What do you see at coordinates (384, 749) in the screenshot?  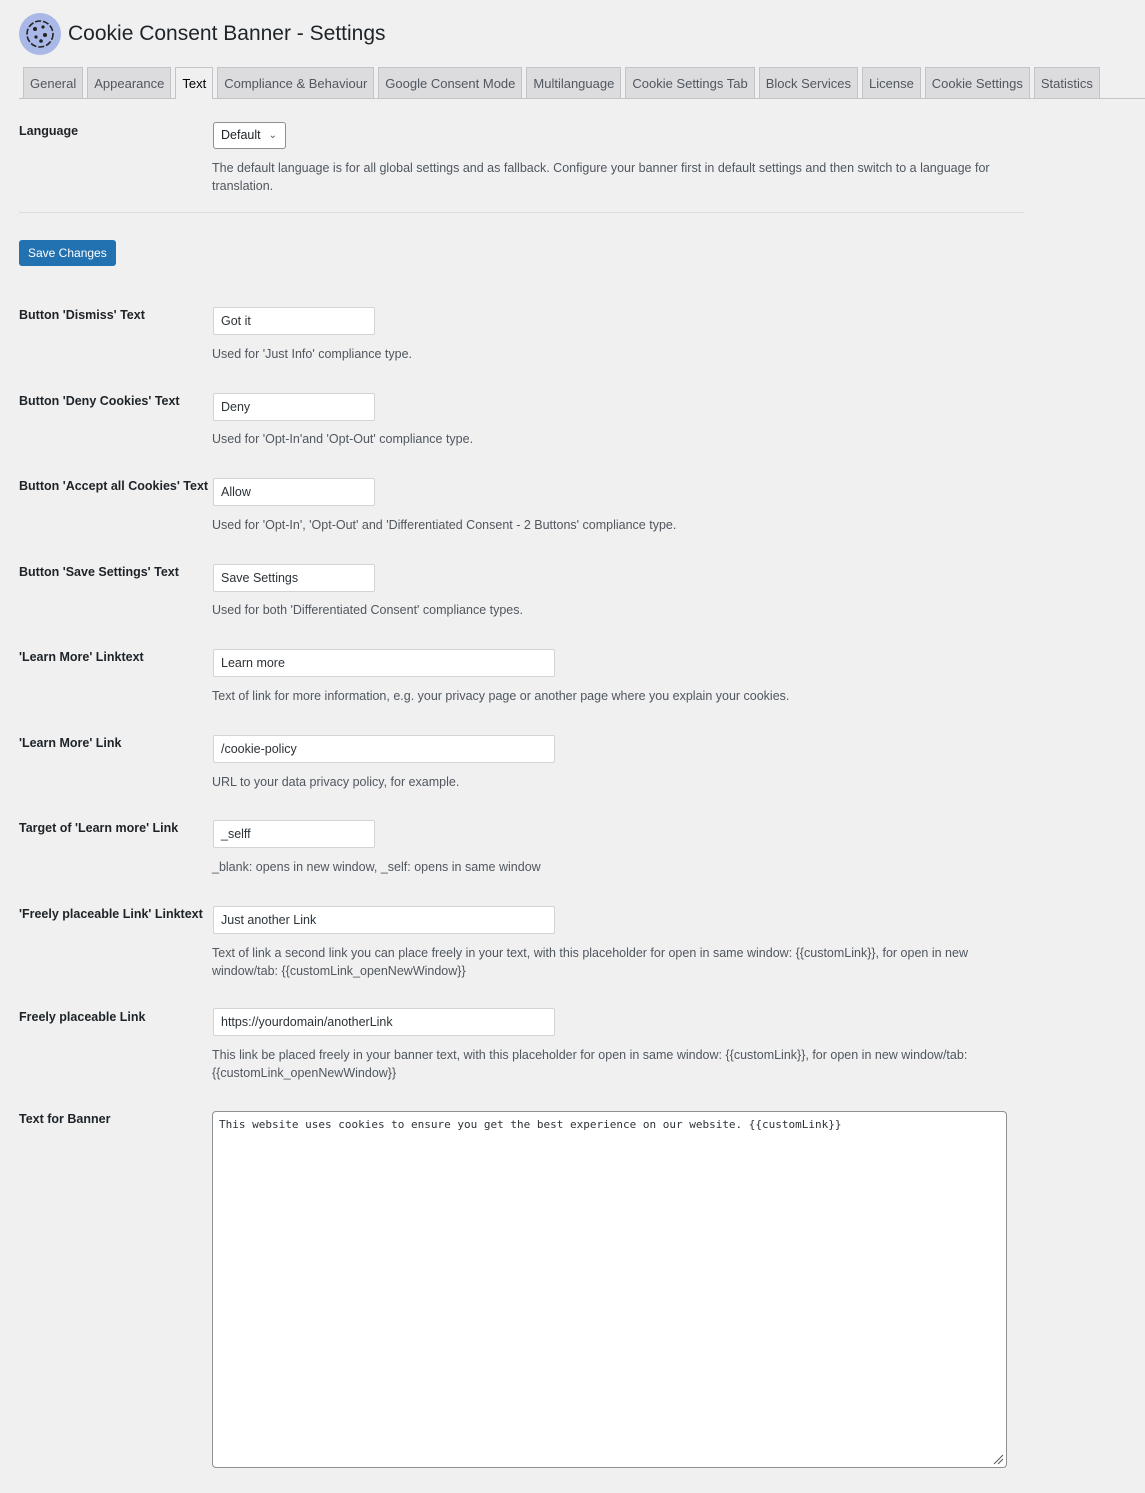 I see `learn-more-link-input: /cookie-policy` at bounding box center [384, 749].